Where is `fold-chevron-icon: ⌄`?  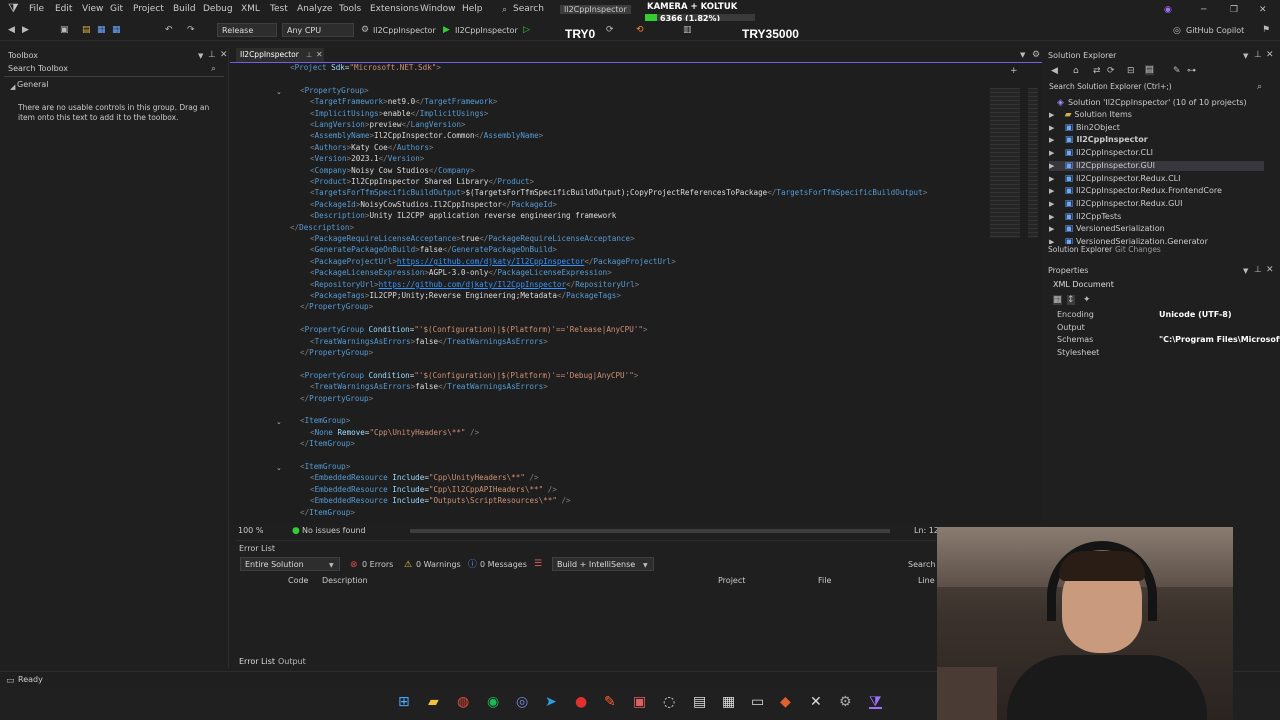
fold-chevron-icon: ⌄ is located at coordinates (279, 92).